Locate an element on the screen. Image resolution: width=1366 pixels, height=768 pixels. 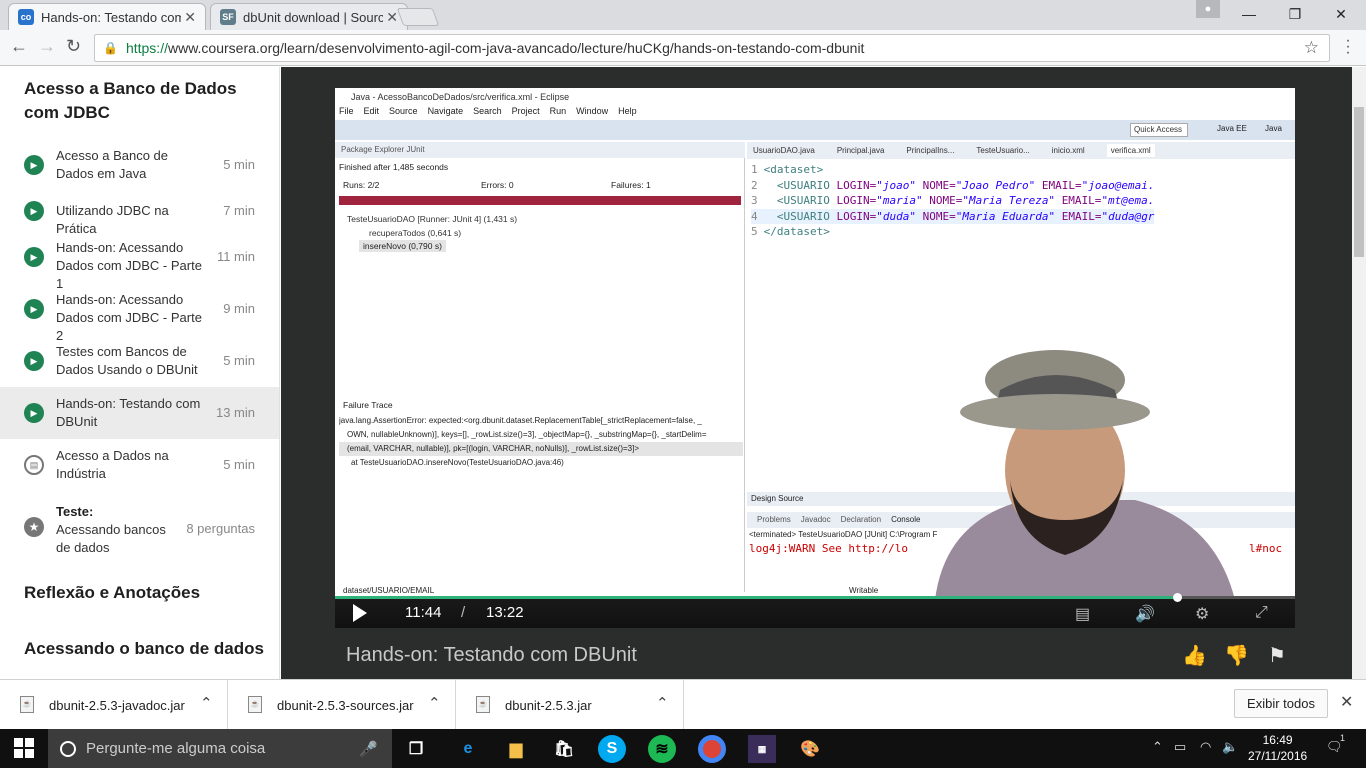
video-progress-bar is located at coordinates (815, 597).